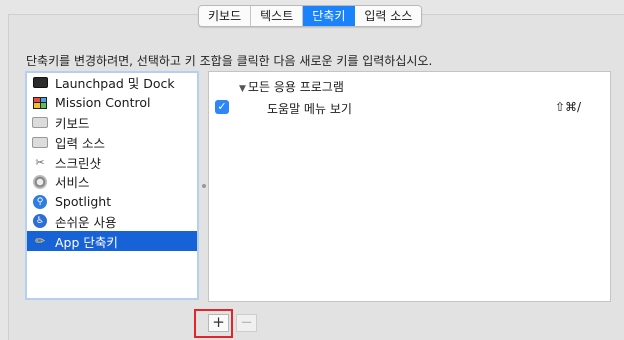  Describe the element at coordinates (80, 143) in the screenshot. I see `sidebar-item-label: 입력 소스` at that location.